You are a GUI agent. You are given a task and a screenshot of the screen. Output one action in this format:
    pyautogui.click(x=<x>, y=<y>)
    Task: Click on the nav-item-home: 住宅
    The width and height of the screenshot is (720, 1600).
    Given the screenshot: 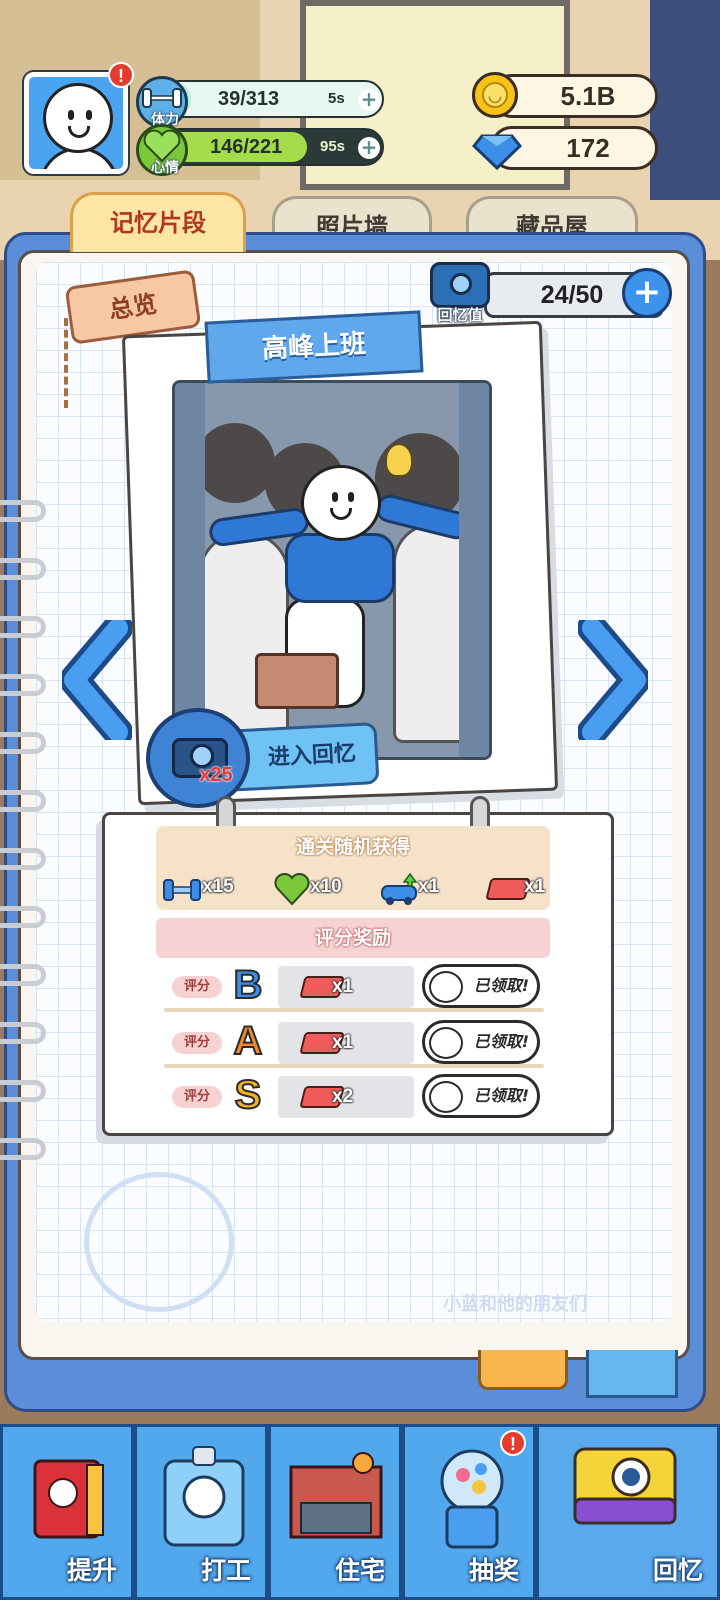 What is the action you would take?
    pyautogui.click(x=335, y=1512)
    